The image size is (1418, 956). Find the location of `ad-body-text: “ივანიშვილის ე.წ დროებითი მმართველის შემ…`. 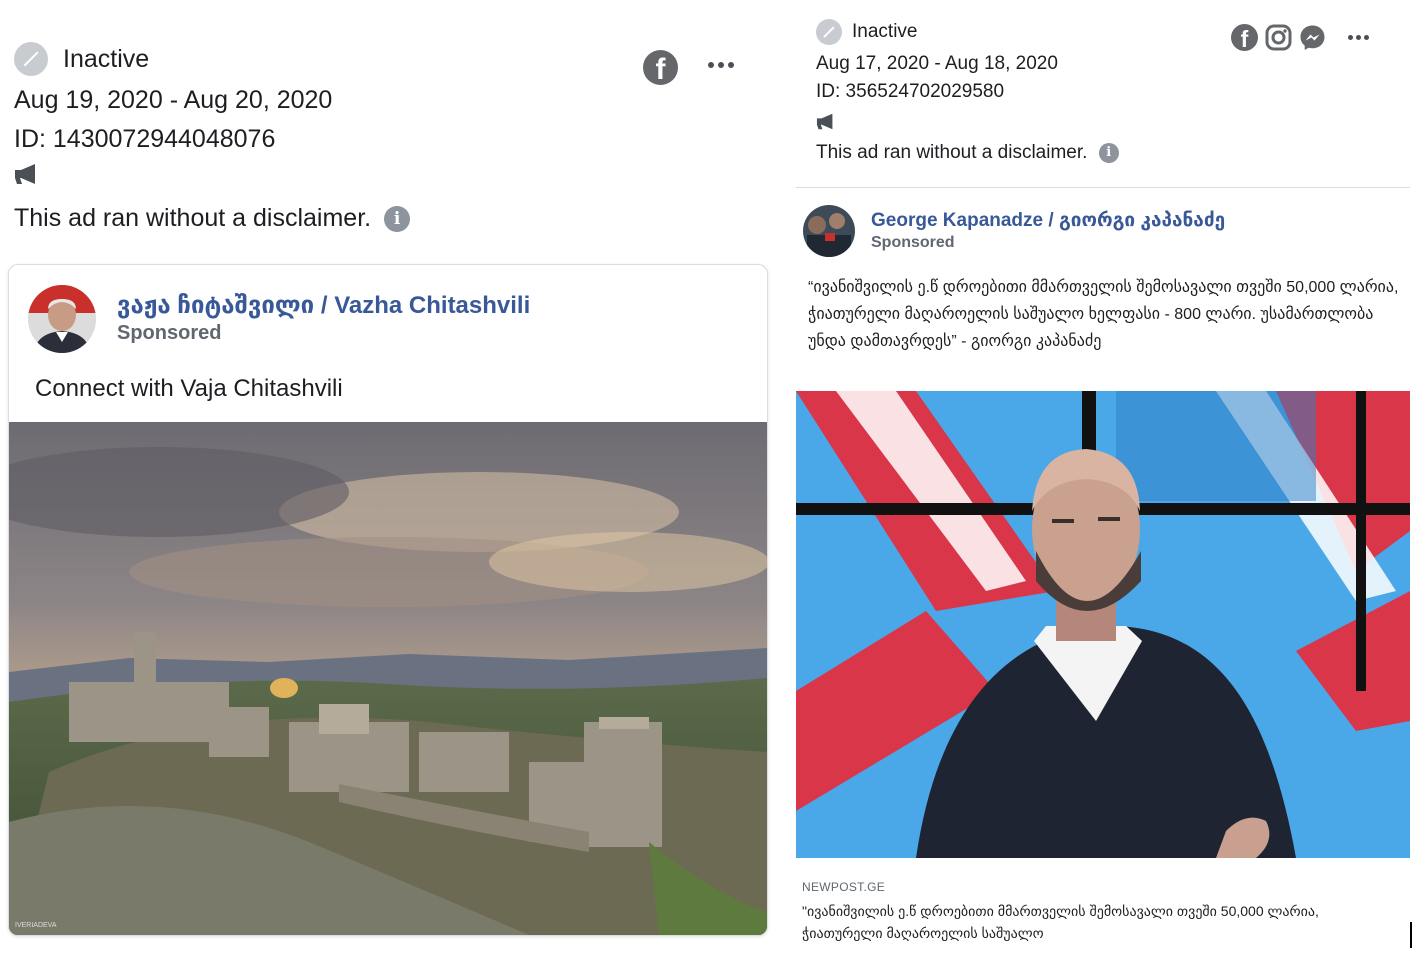

ad-body-text: “ივანიშვილის ე.წ დროებითი მმართველის შემ… is located at coordinates (1103, 314).